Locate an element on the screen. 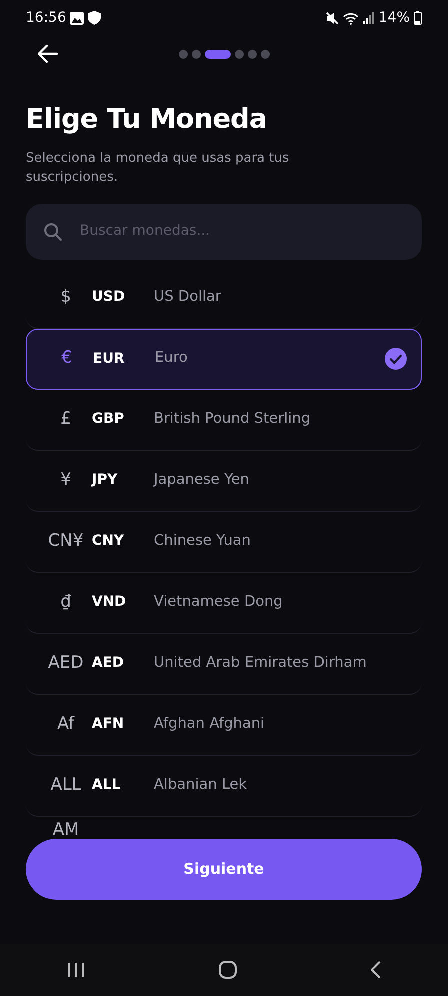 This screenshot has width=448, height=996. currency-code: ALL is located at coordinates (107, 785).